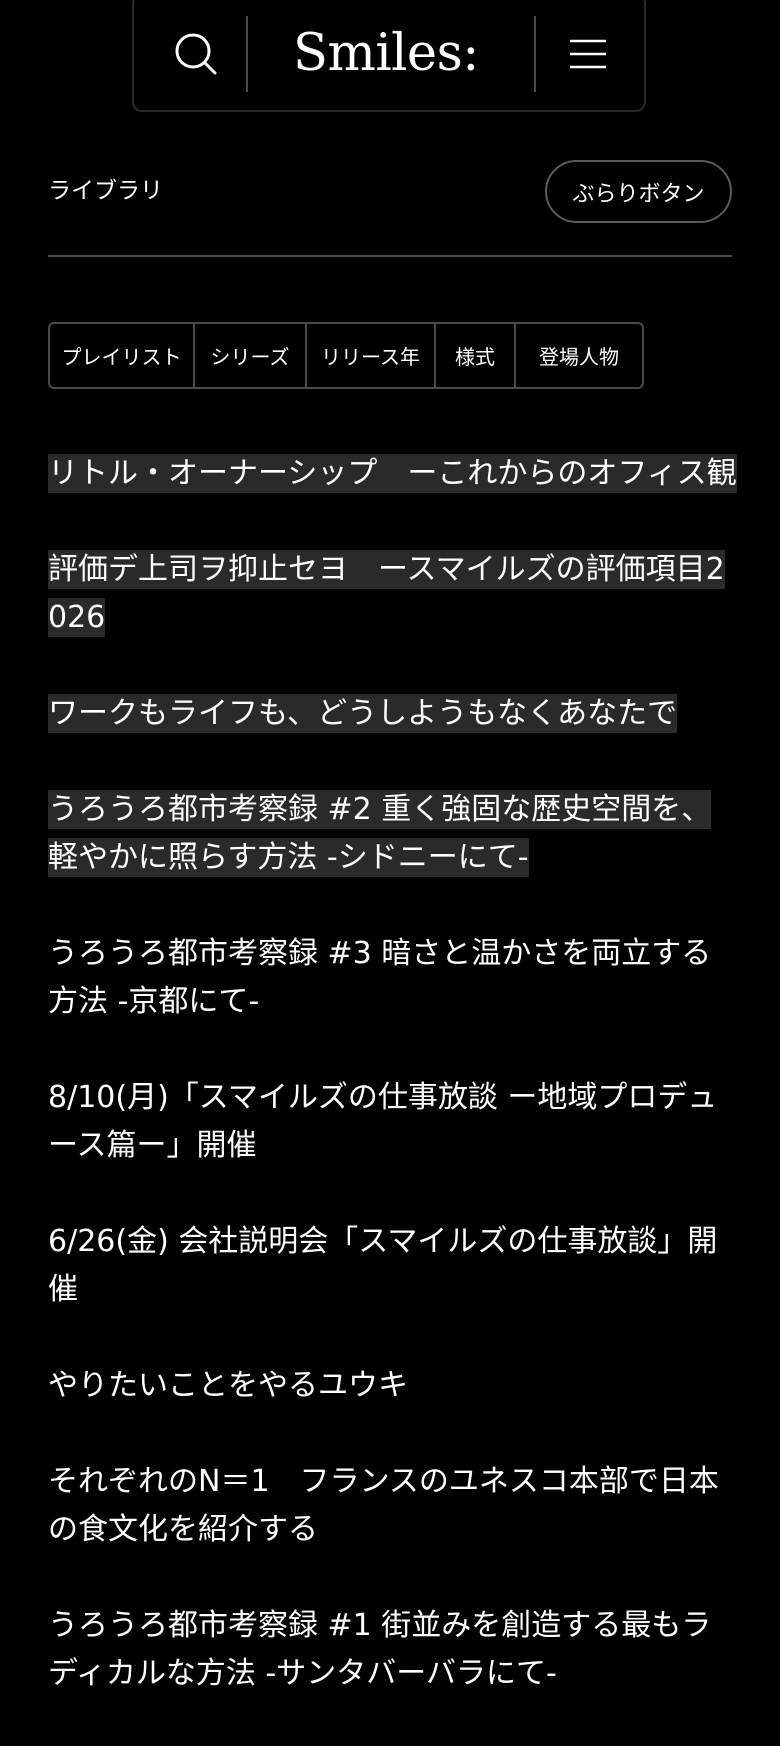 This screenshot has width=780, height=1746. I want to click on article-title: 6/26(金) 会社説明会「スマイルズの仕事放談」開催, so click(382, 1265).